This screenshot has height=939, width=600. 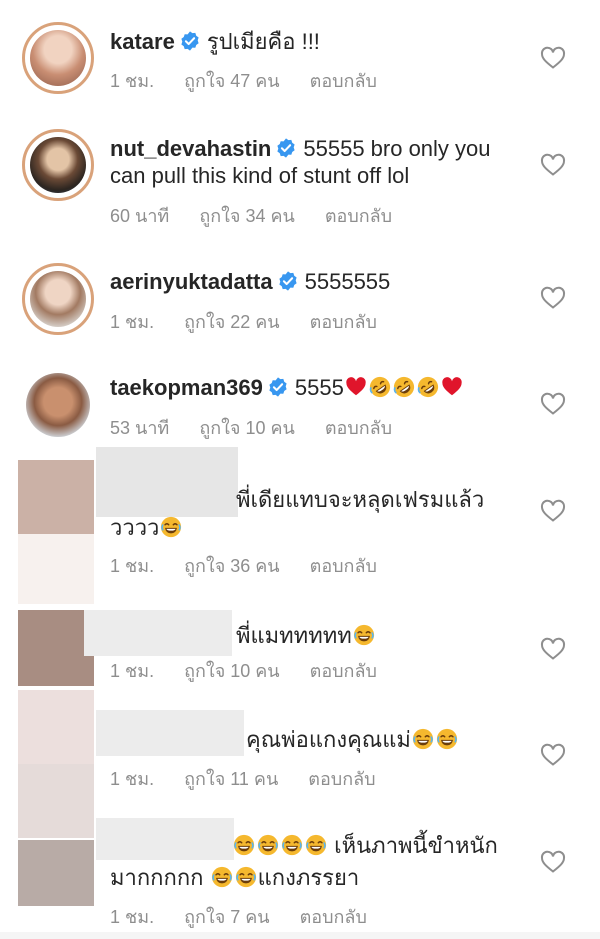 What do you see at coordinates (132, 917) in the screenshot?
I see `timestamp: 1 ชม.` at bounding box center [132, 917].